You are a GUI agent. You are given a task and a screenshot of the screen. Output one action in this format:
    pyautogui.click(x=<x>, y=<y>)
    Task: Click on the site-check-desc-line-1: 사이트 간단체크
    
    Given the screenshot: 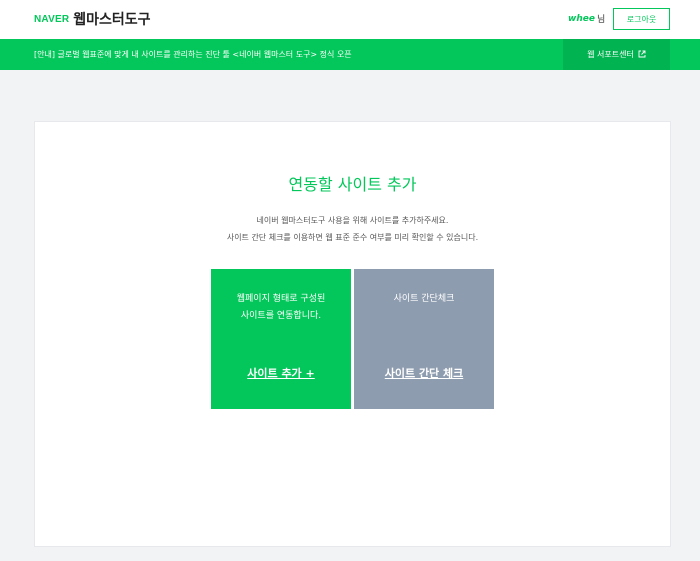 What is the action you would take?
    pyautogui.click(x=424, y=299)
    